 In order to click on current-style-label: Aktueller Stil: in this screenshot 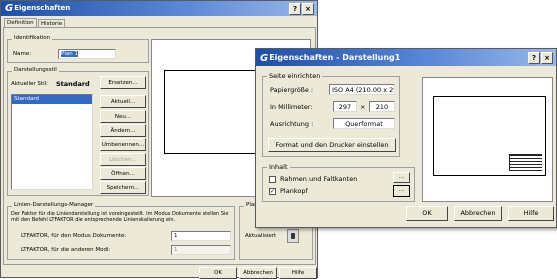, I will do `click(29, 84)`.